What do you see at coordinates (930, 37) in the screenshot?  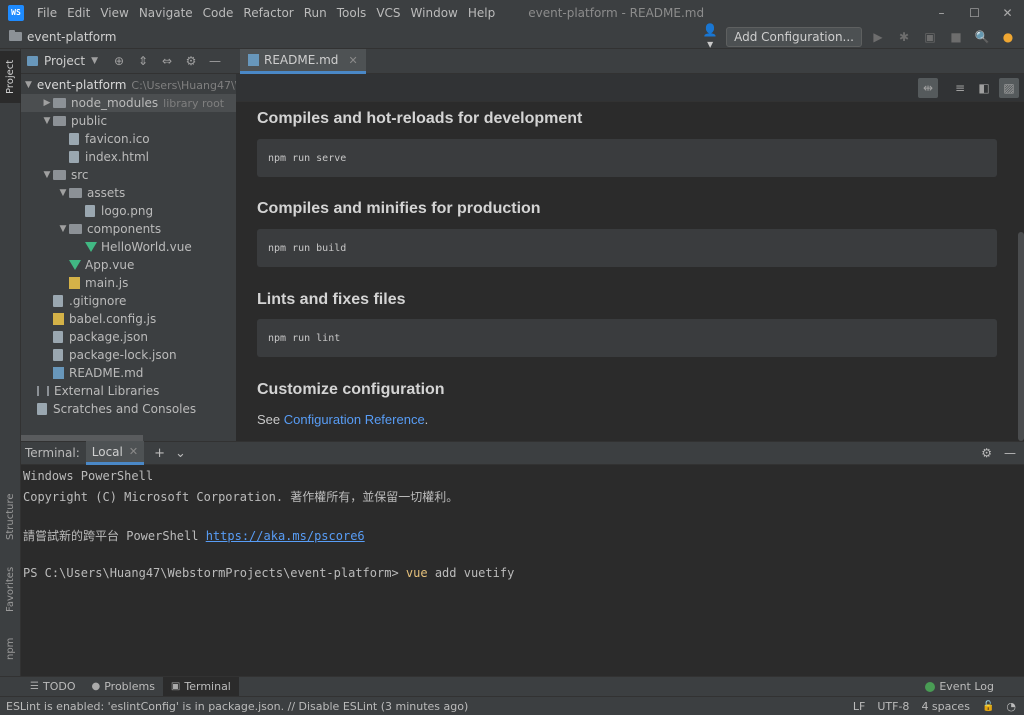 I see `coverage-icon: ▣` at bounding box center [930, 37].